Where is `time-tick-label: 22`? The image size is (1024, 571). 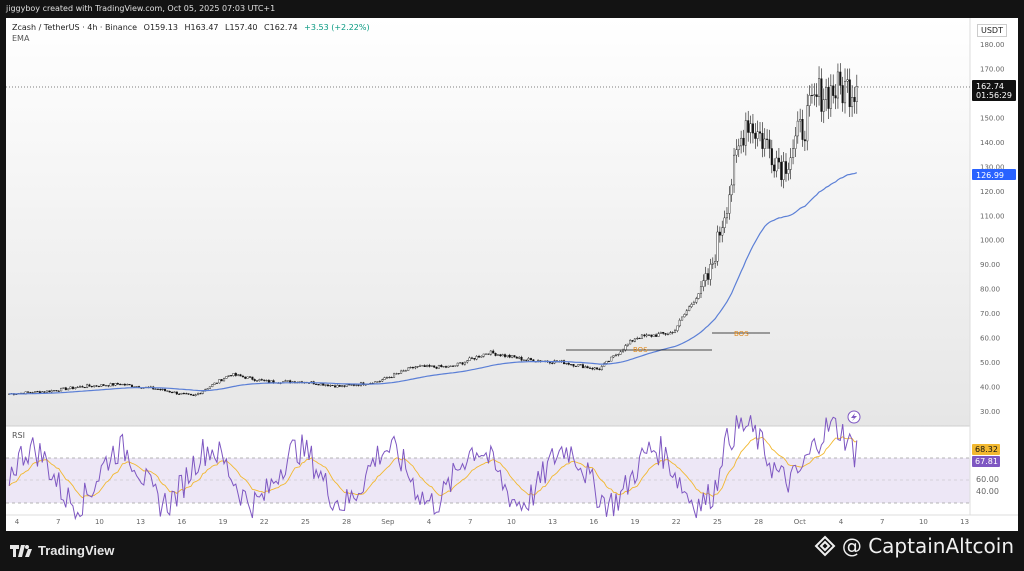 time-tick-label: 22 is located at coordinates (264, 522).